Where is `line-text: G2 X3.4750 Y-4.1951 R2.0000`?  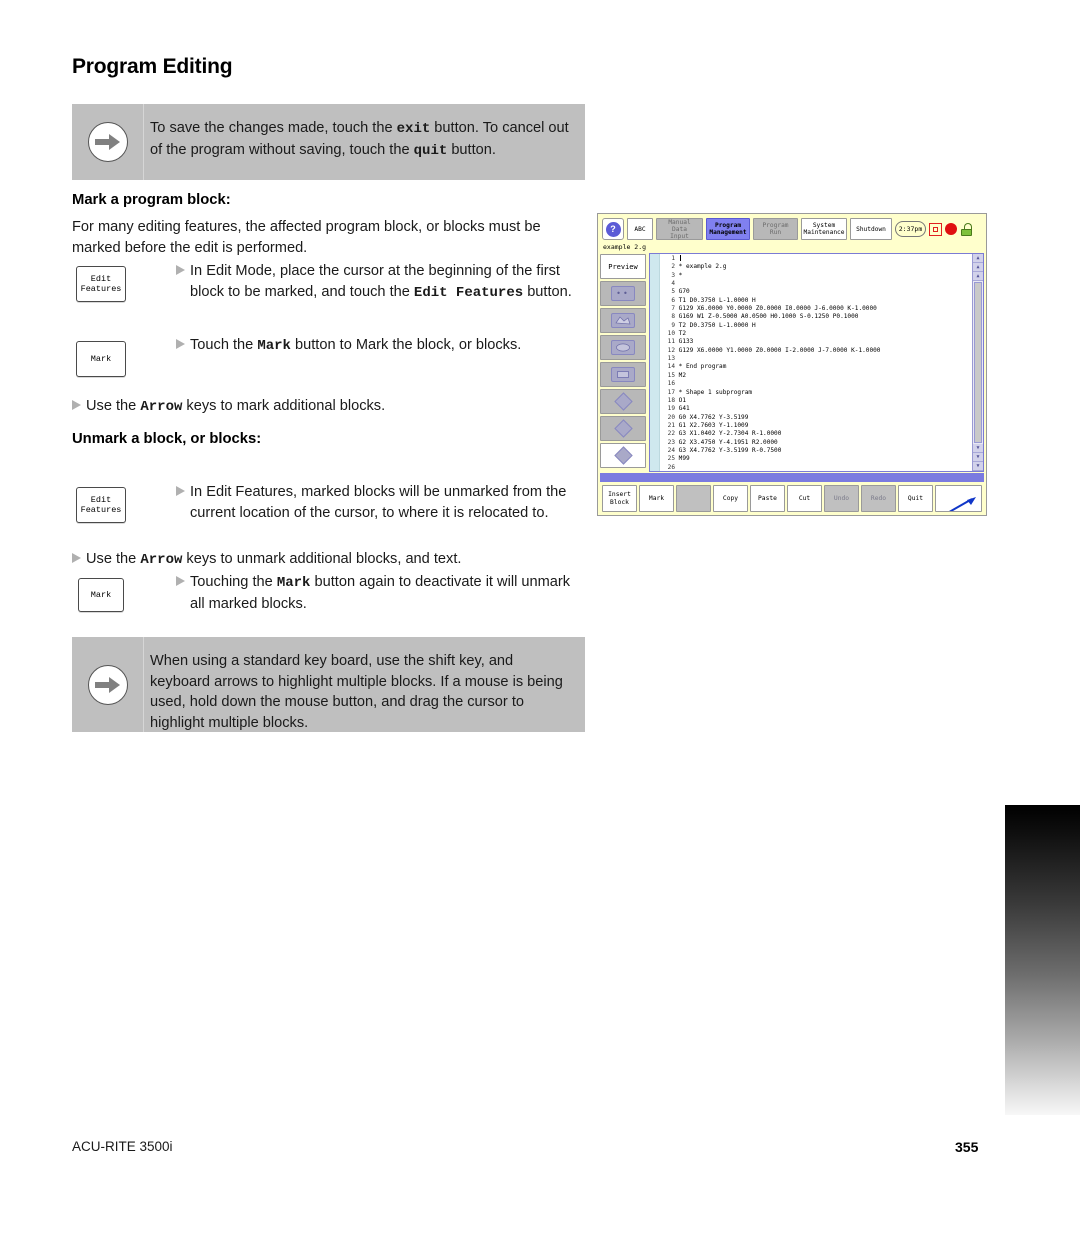
line-text: G2 X3.4750 Y-4.1951 R2.0000 is located at coordinates (728, 442).